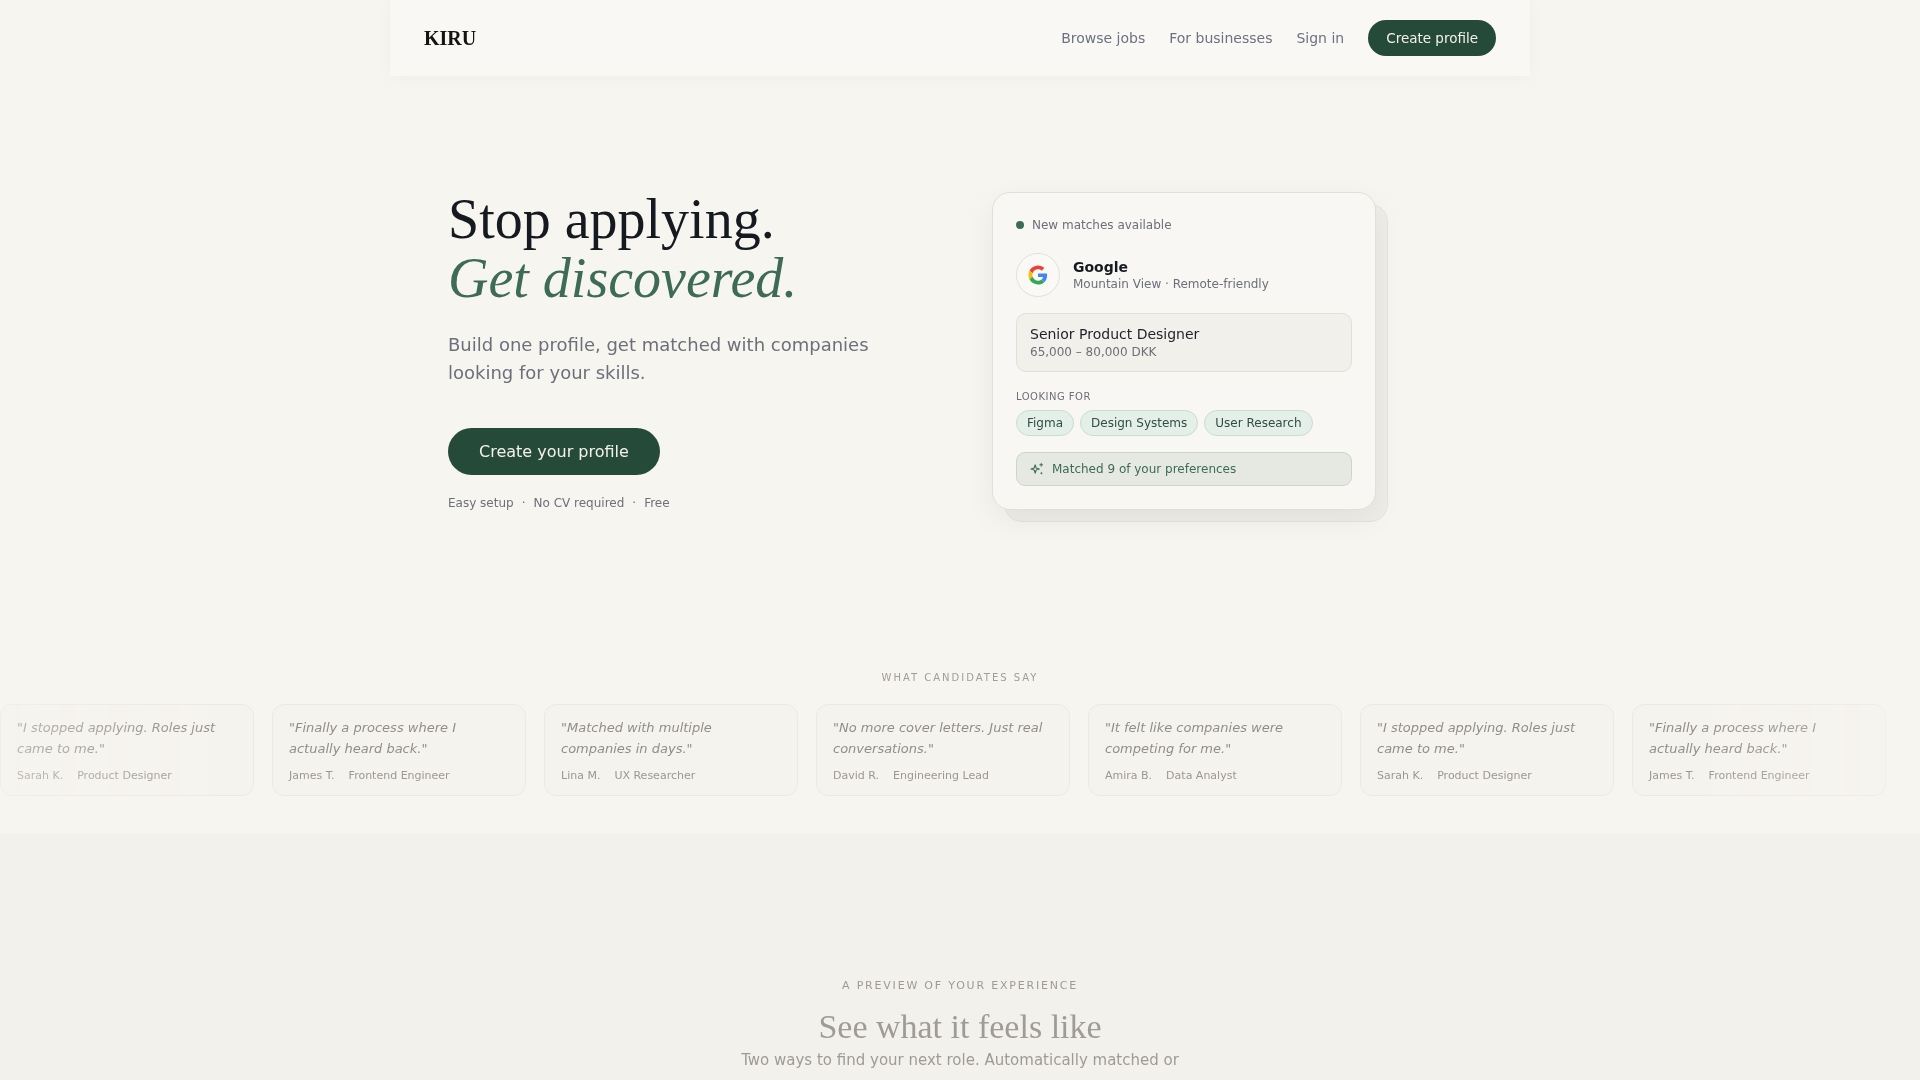 The height and width of the screenshot is (1080, 1920). What do you see at coordinates (1221, 38) in the screenshot?
I see `nav-link: For businesses` at bounding box center [1221, 38].